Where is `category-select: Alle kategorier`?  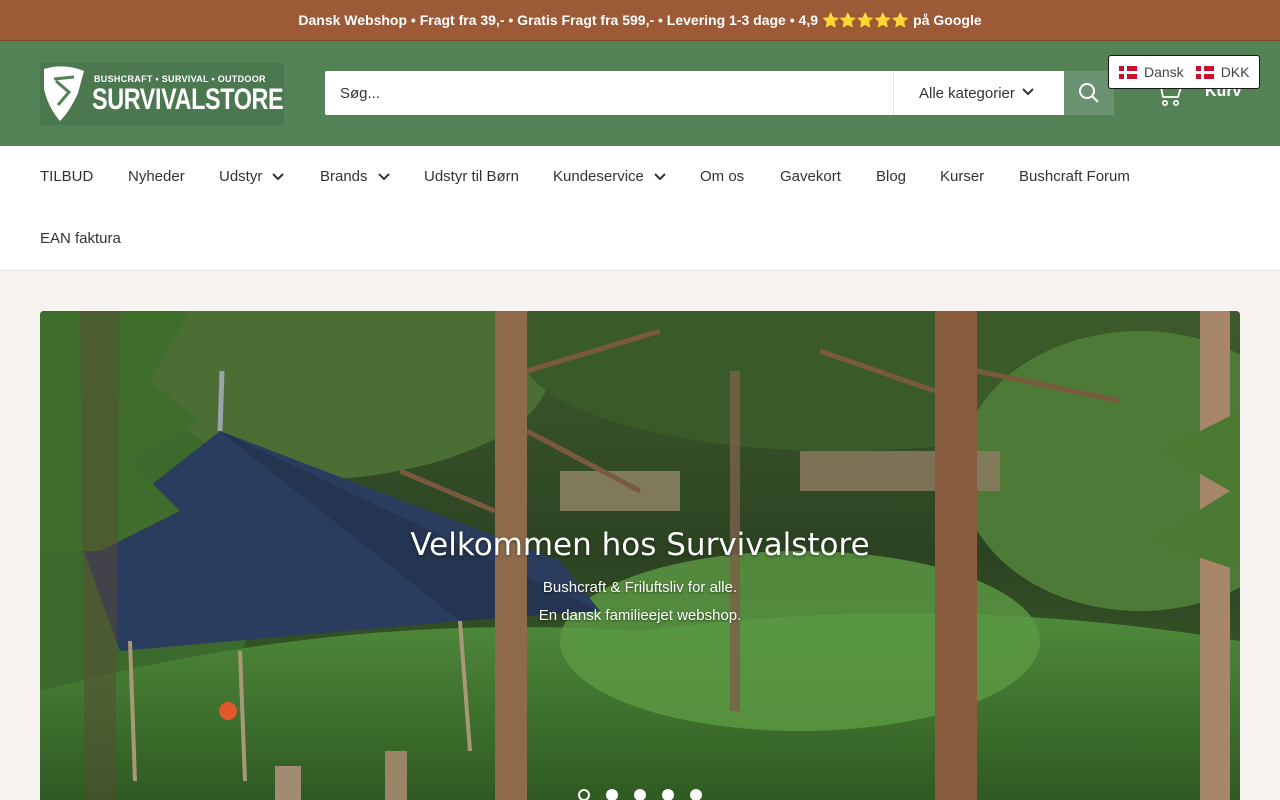
category-select: Alle kategorier is located at coordinates (978, 93).